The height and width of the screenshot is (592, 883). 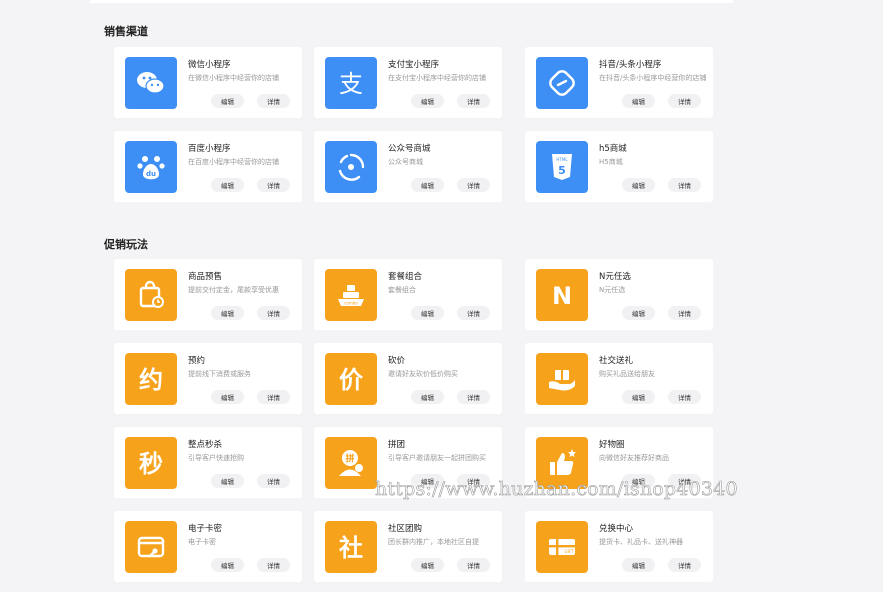 I want to click on svg-text: 5, so click(x=562, y=170).